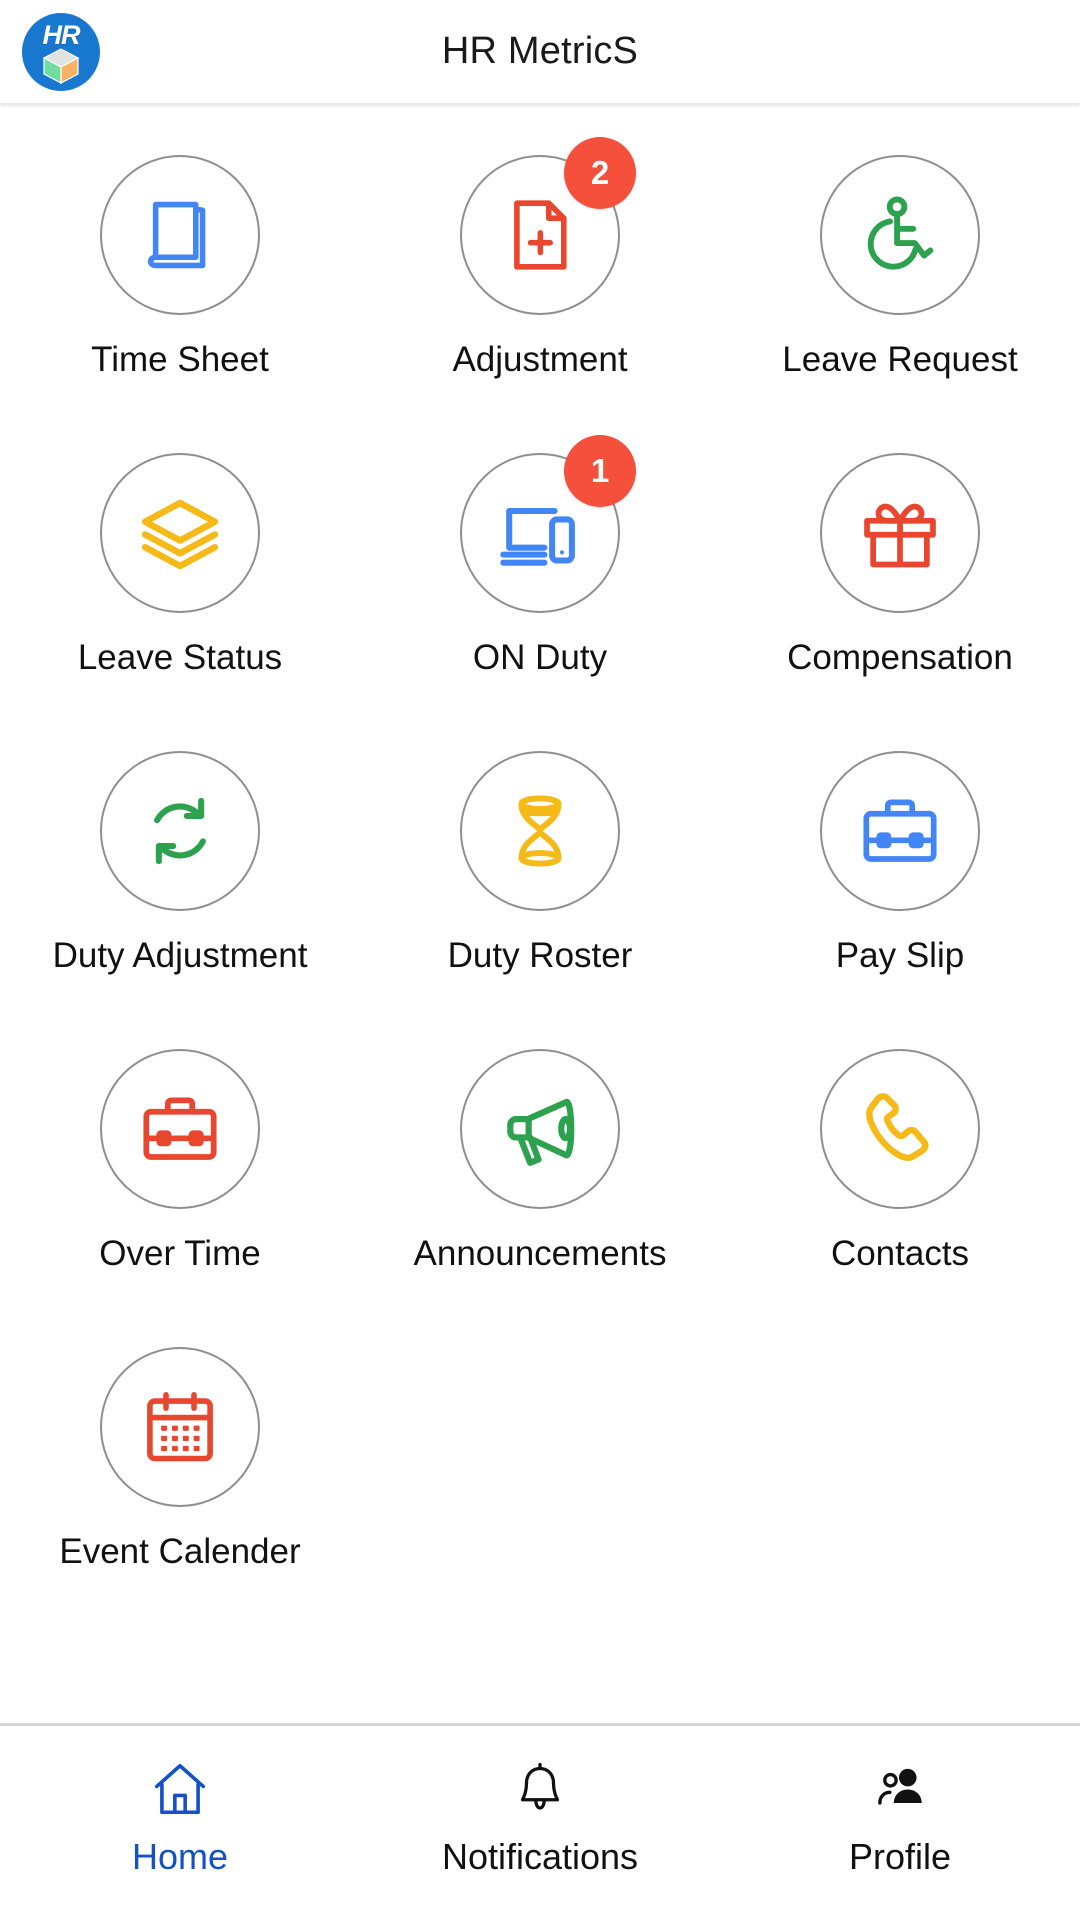 The height and width of the screenshot is (1920, 1080). I want to click on tile-label: Duty Adjustment, so click(180, 955).